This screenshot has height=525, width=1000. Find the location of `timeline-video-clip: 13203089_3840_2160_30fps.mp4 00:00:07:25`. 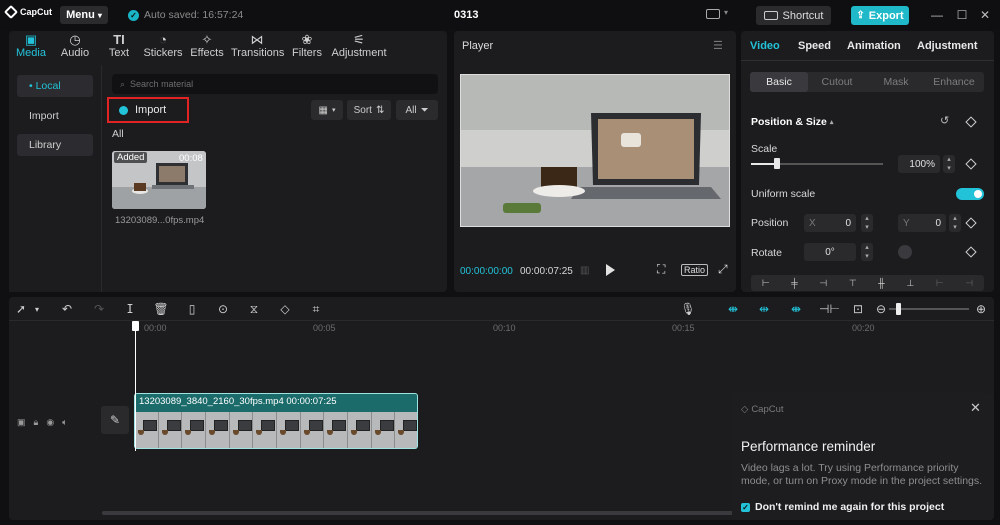

timeline-video-clip: 13203089_3840_2160_30fps.mp4 00:00:07:25 is located at coordinates (276, 421).